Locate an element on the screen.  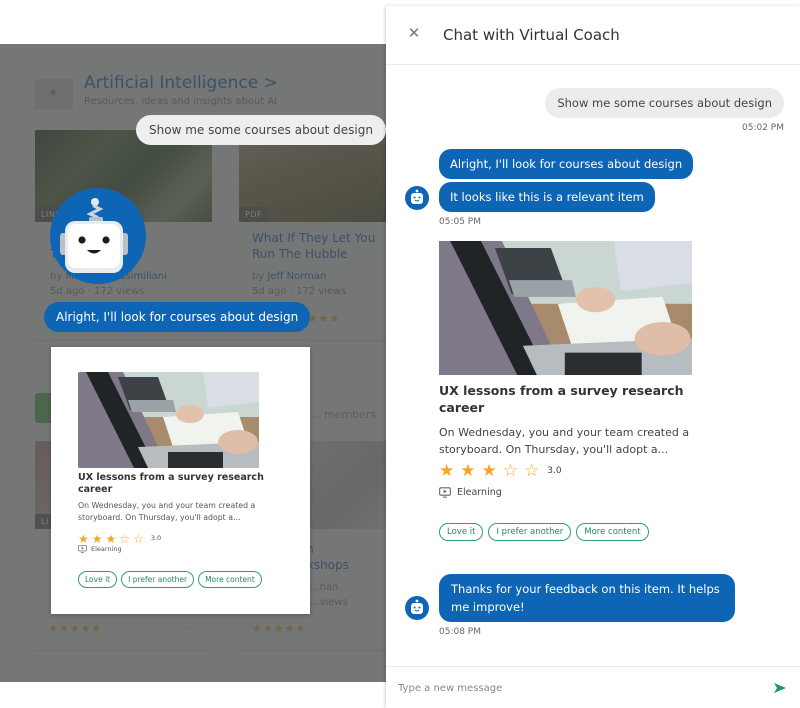
send-icon is located at coordinates (780, 688).